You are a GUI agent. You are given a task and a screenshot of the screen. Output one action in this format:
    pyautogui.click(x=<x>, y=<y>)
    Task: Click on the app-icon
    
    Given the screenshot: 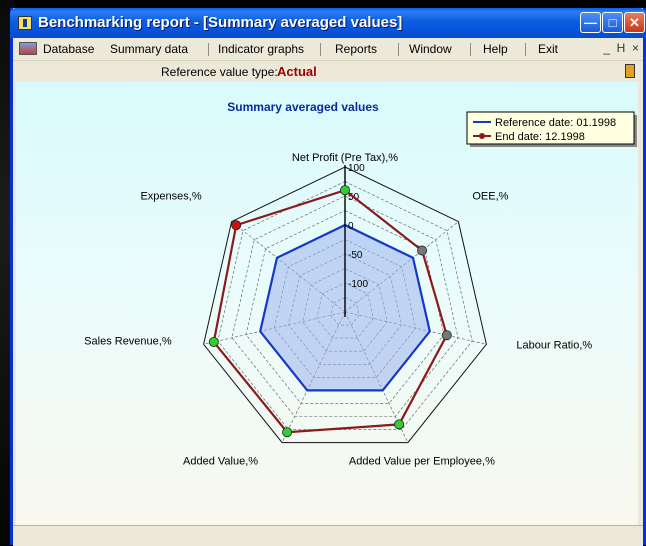 What is the action you would take?
    pyautogui.click(x=25, y=23)
    